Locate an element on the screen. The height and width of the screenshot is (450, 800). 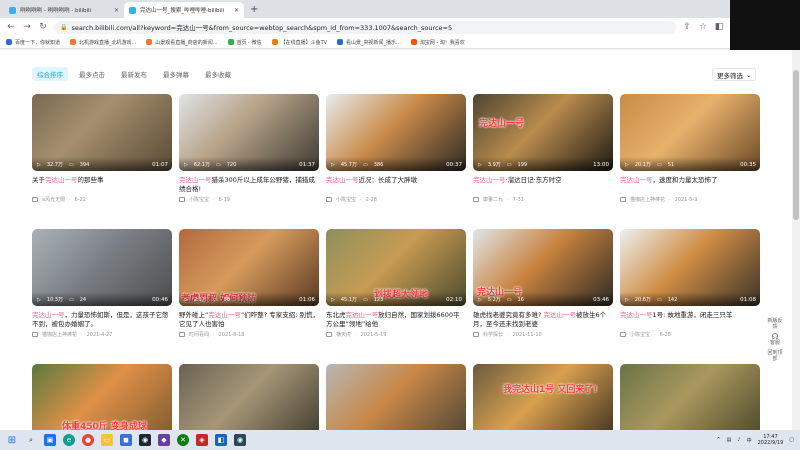
page-scrollbar is located at coordinates (796, 240).